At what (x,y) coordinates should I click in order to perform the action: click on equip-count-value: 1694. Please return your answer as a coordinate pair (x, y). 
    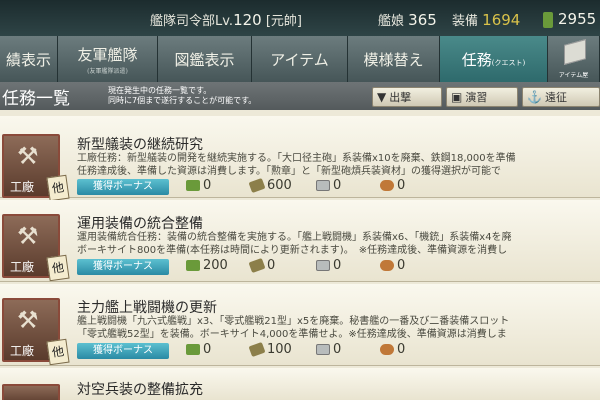
    Looking at the image, I should click on (501, 20).